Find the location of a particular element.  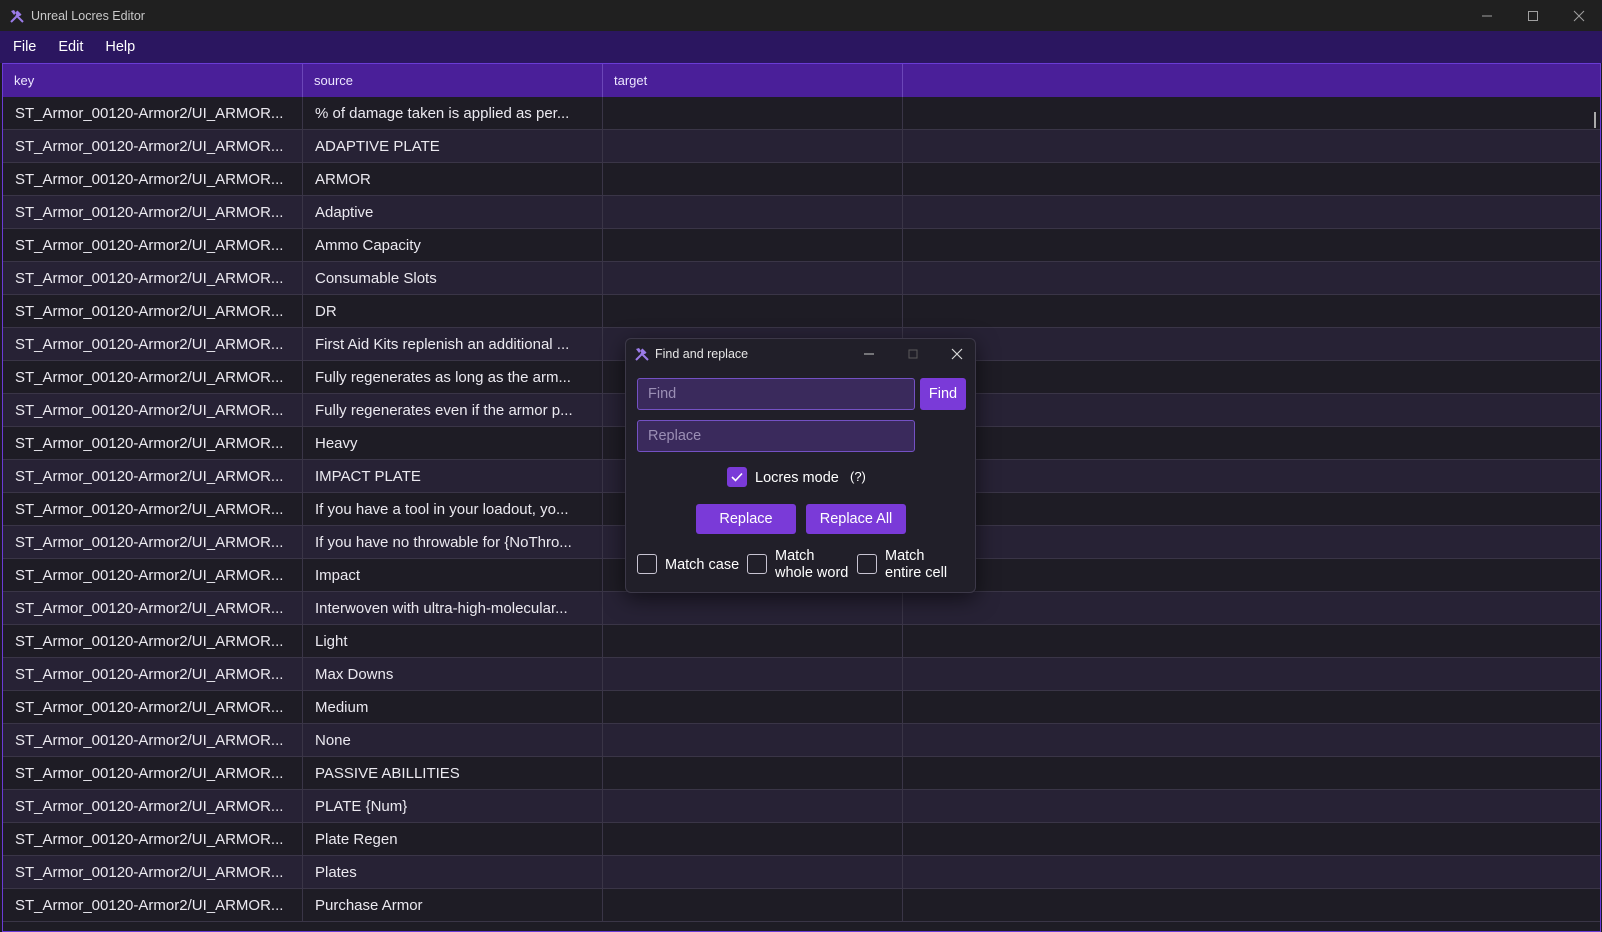

cell-source: Light is located at coordinates (453, 641).